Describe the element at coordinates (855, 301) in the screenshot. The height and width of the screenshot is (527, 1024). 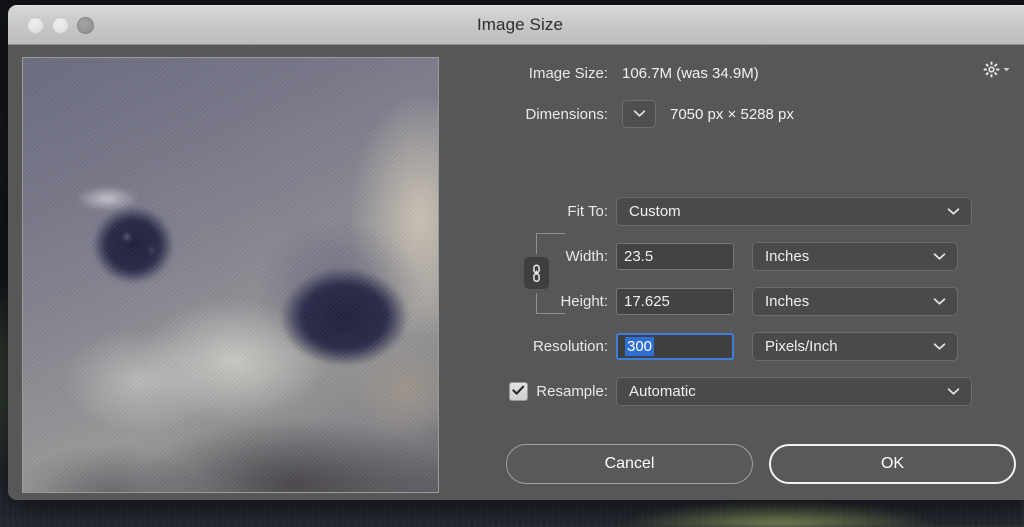
I see `height-unit-select: Inches` at that location.